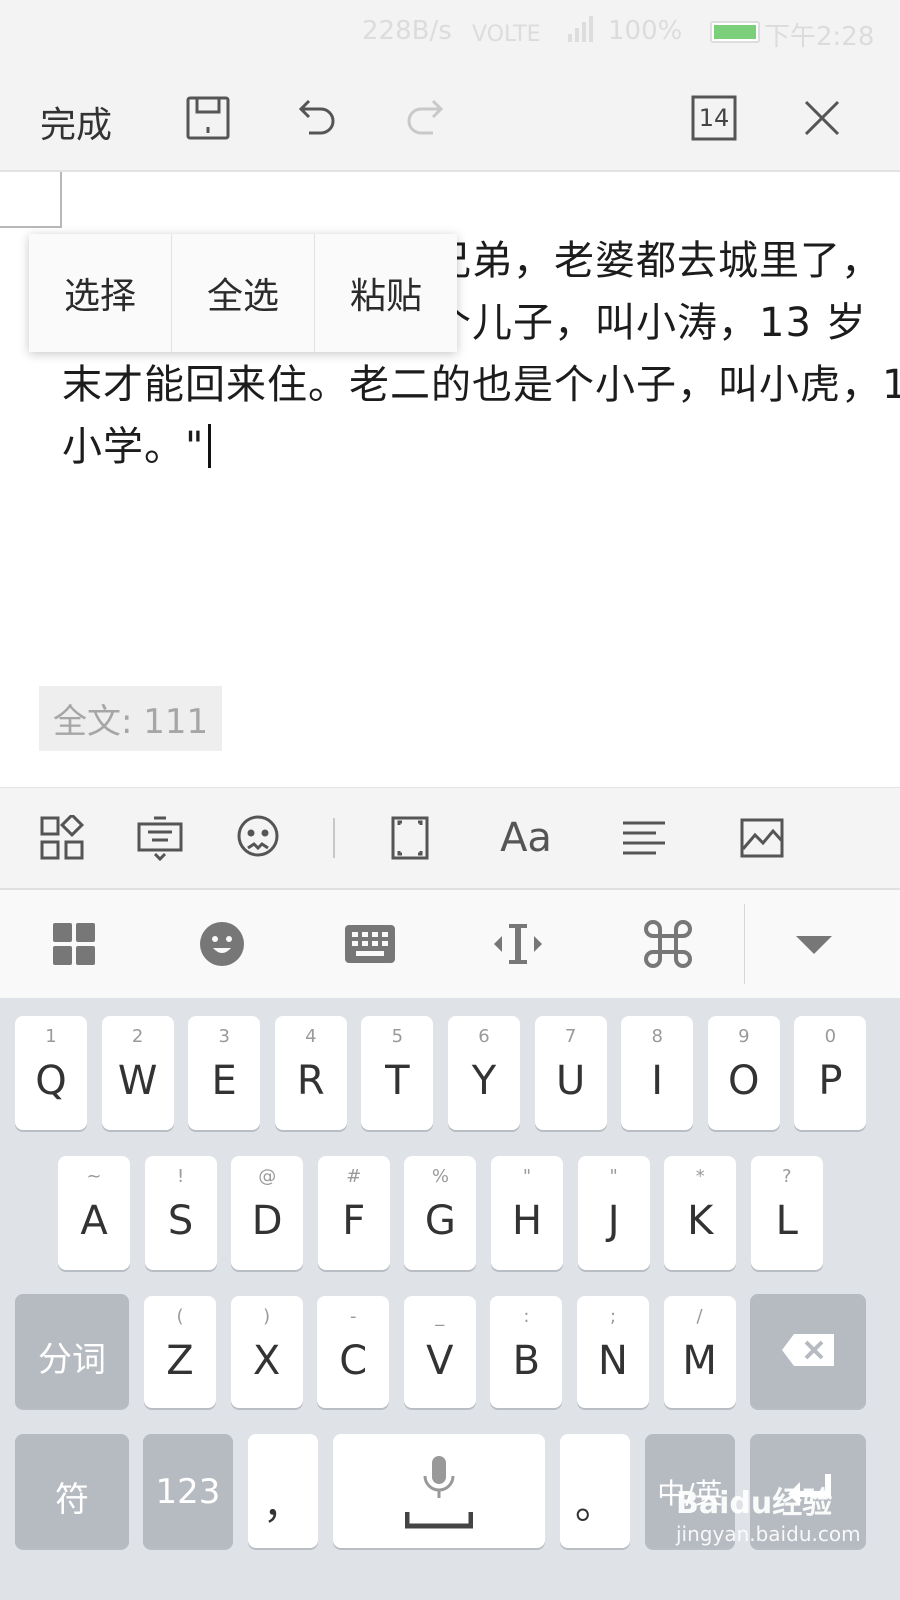 This screenshot has width=900, height=1600. I want to click on key-h: " H, so click(527, 1213).